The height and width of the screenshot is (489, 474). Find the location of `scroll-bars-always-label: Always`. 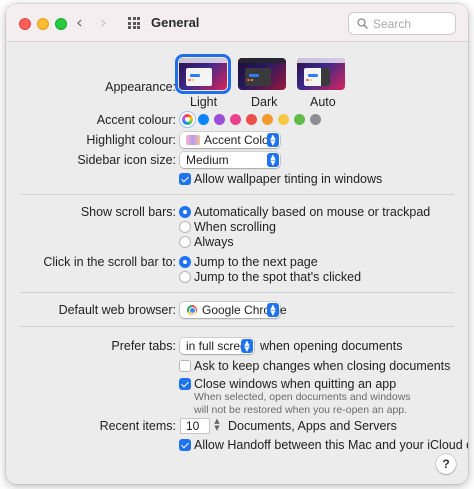

scroll-bars-always-label: Always is located at coordinates (214, 242).